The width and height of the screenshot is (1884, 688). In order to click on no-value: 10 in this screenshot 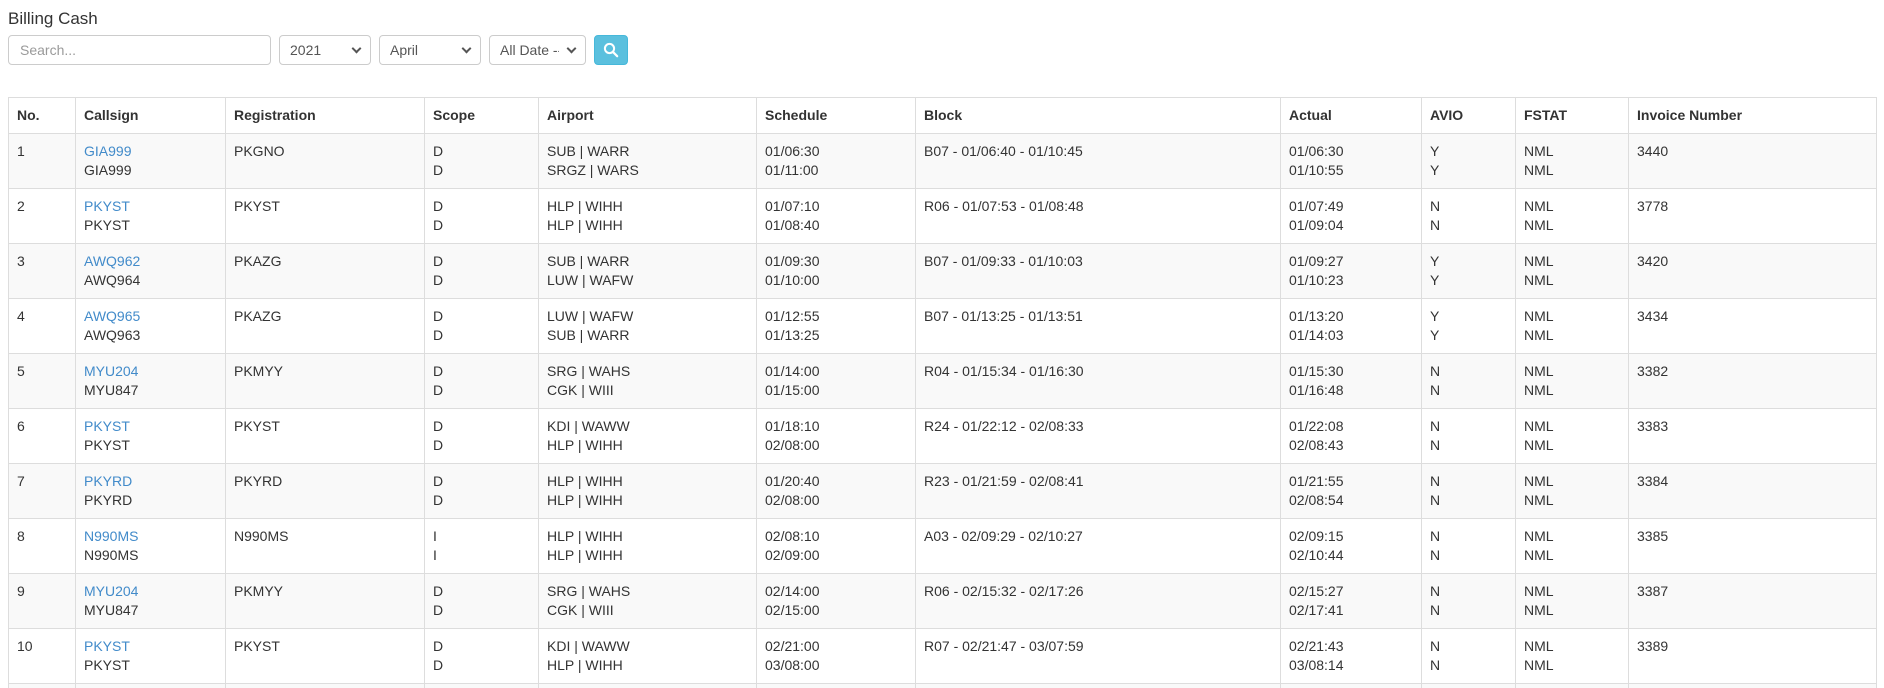, I will do `click(25, 646)`.